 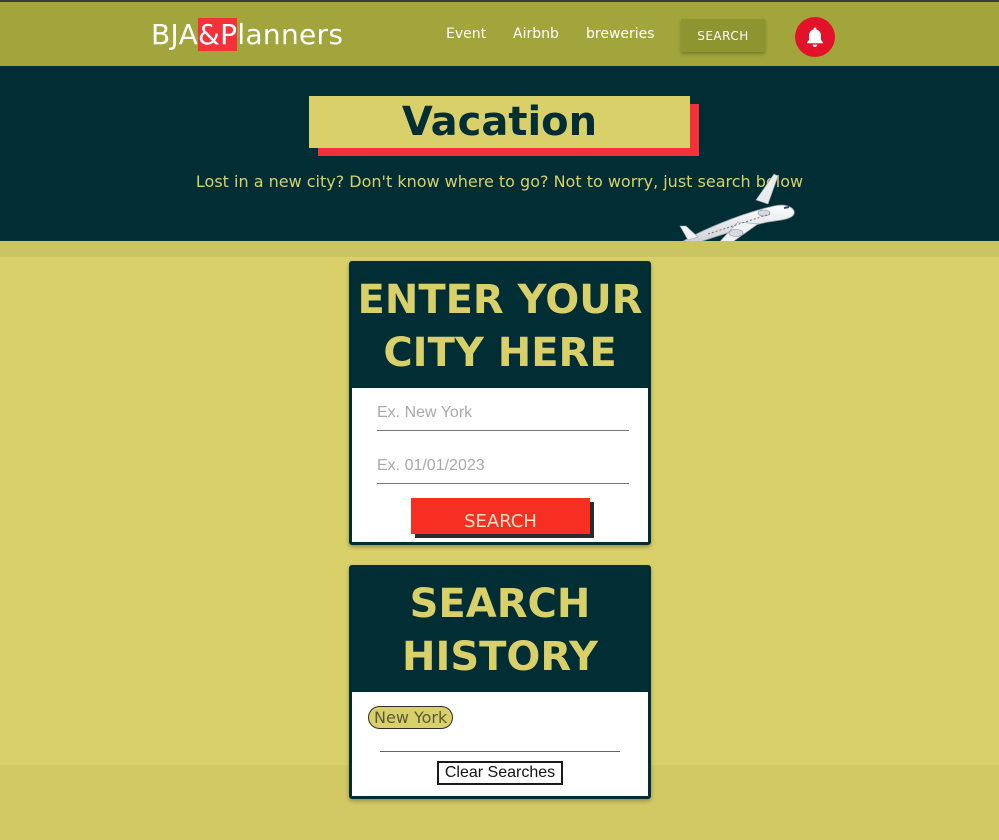 I want to click on bell-icon, so click(x=815, y=37).